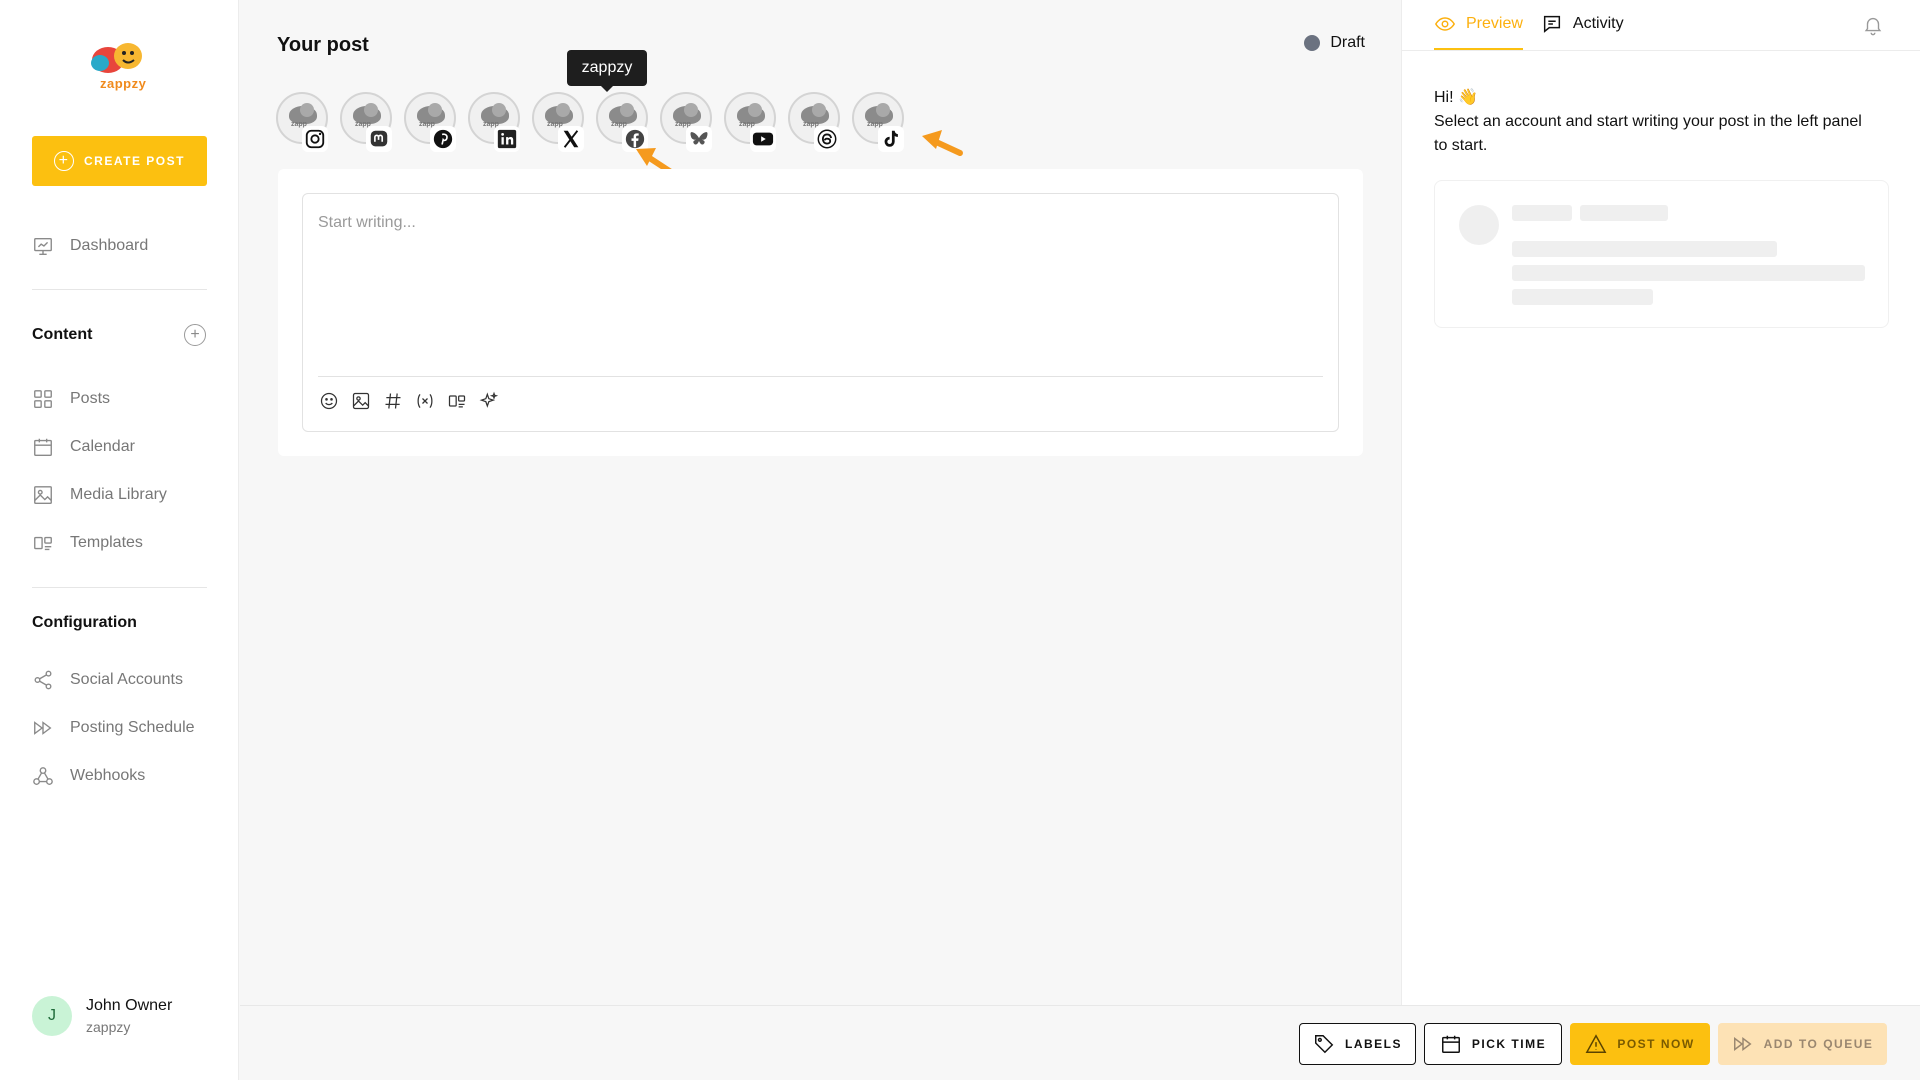 This screenshot has width=1920, height=1080. What do you see at coordinates (1818, 1044) in the screenshot?
I see `button-label: ADD TO QUEUE` at bounding box center [1818, 1044].